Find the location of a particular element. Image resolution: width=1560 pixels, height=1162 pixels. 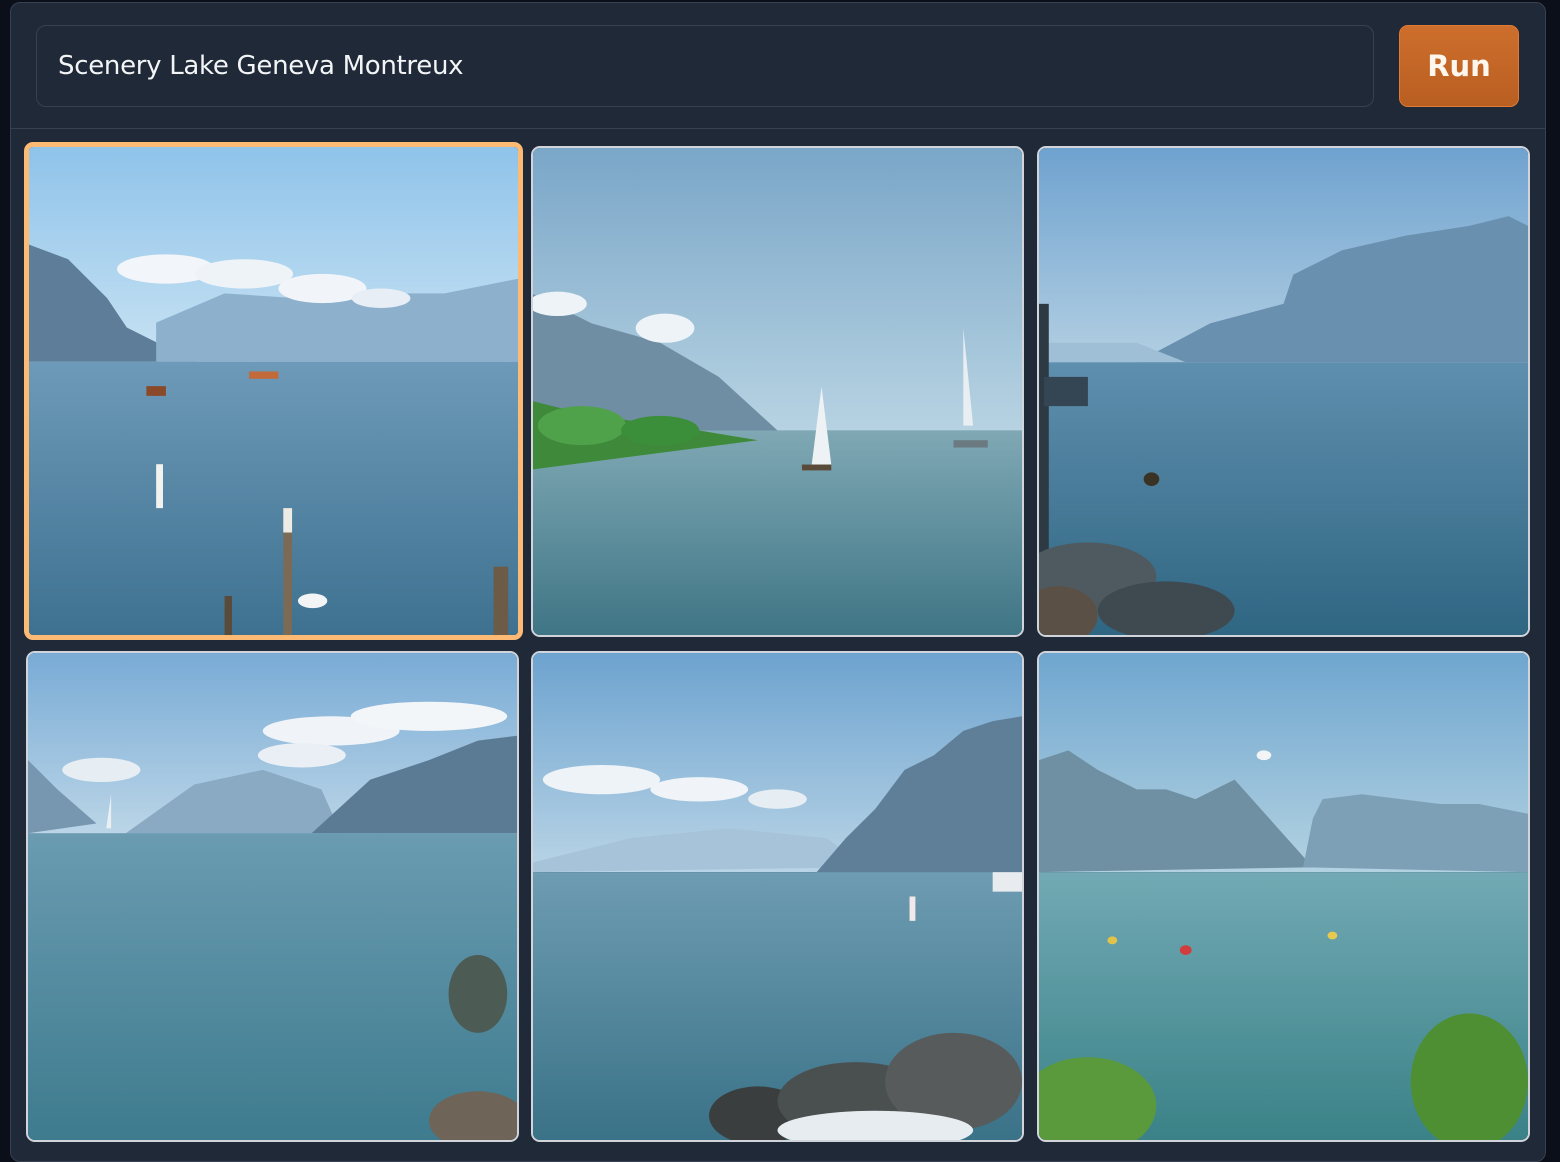

prompt-toolbar: Scenery Lake Geneva Montreux Run is located at coordinates (778, 66).